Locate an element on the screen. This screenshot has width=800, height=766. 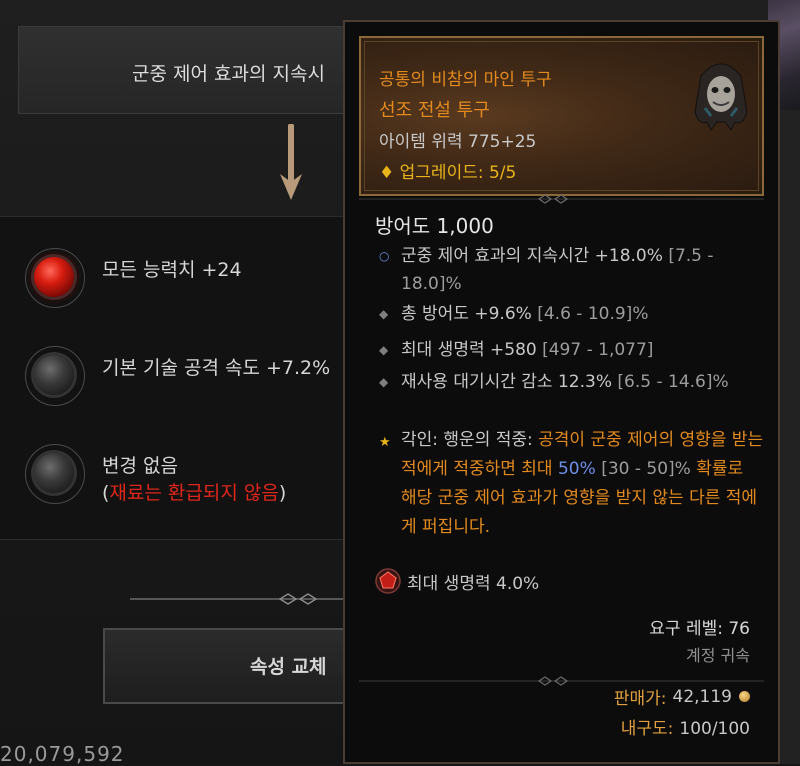
option-no-change: 변경 없음 (재료는 환급되지 않음) is located at coordinates (156, 475).